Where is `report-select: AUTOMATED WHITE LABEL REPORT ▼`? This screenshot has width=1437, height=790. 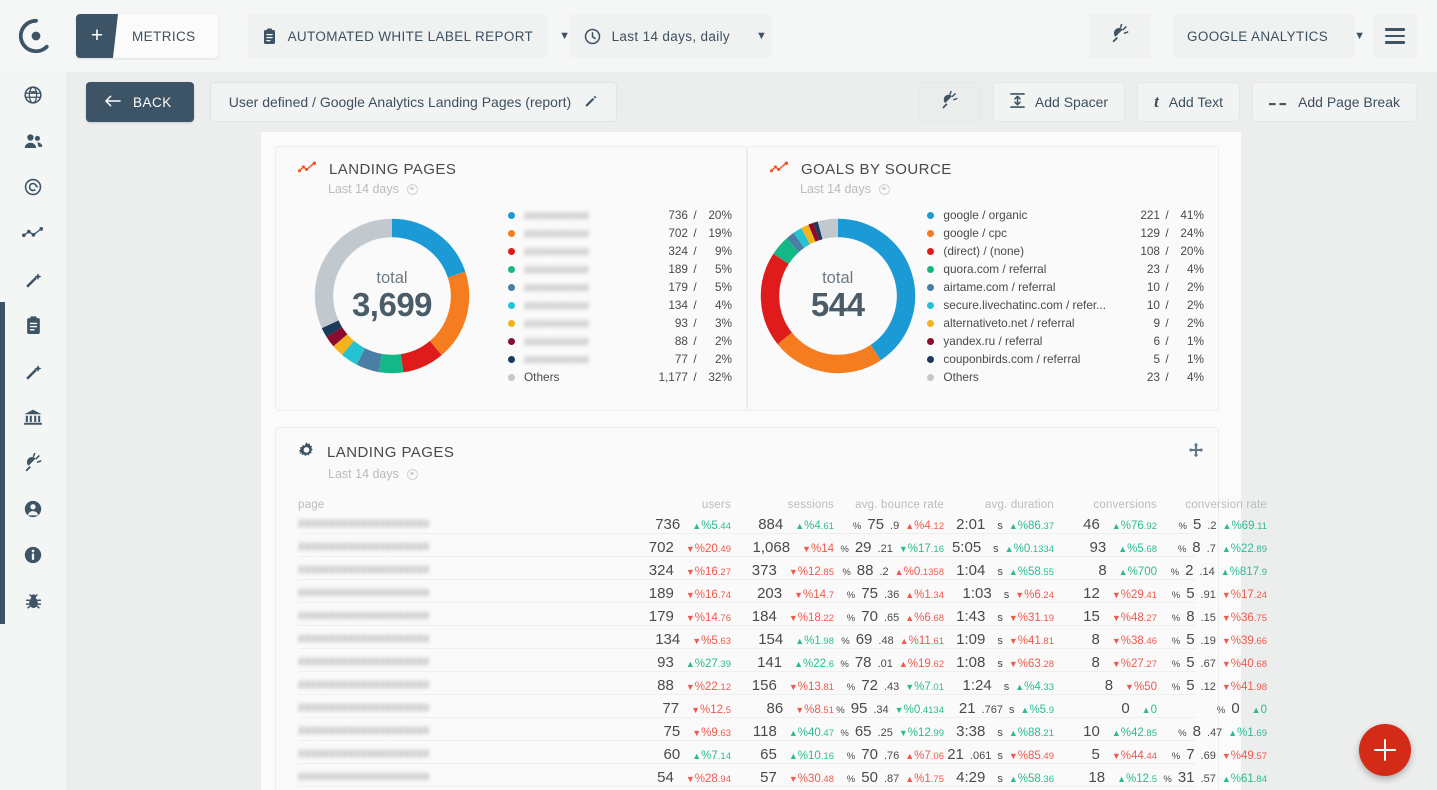 report-select: AUTOMATED WHITE LABEL REPORT ▼ is located at coordinates (408, 36).